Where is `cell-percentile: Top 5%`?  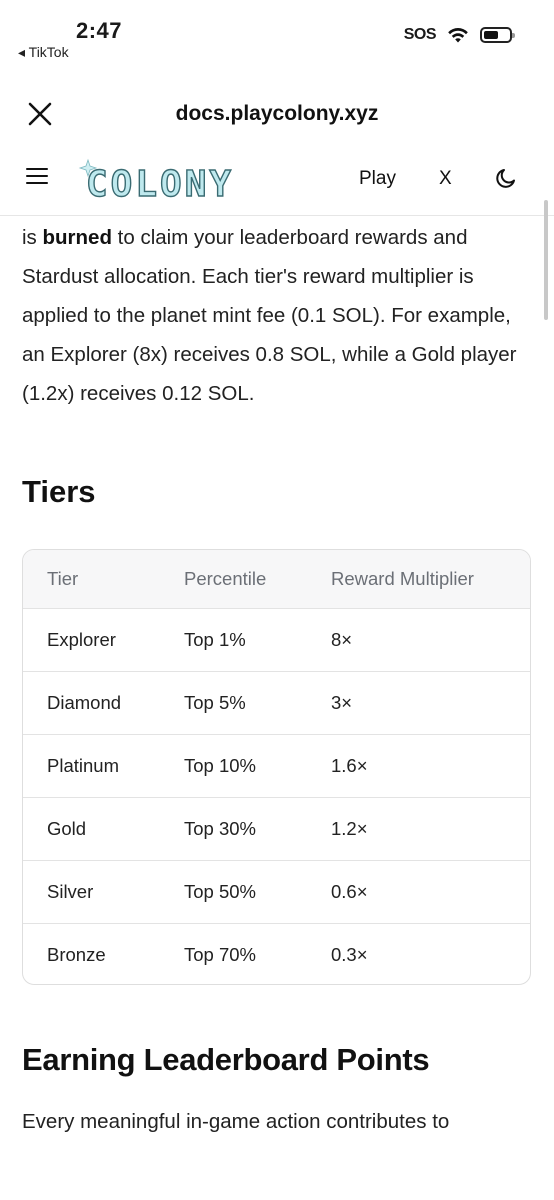 cell-percentile: Top 5% is located at coordinates (215, 702).